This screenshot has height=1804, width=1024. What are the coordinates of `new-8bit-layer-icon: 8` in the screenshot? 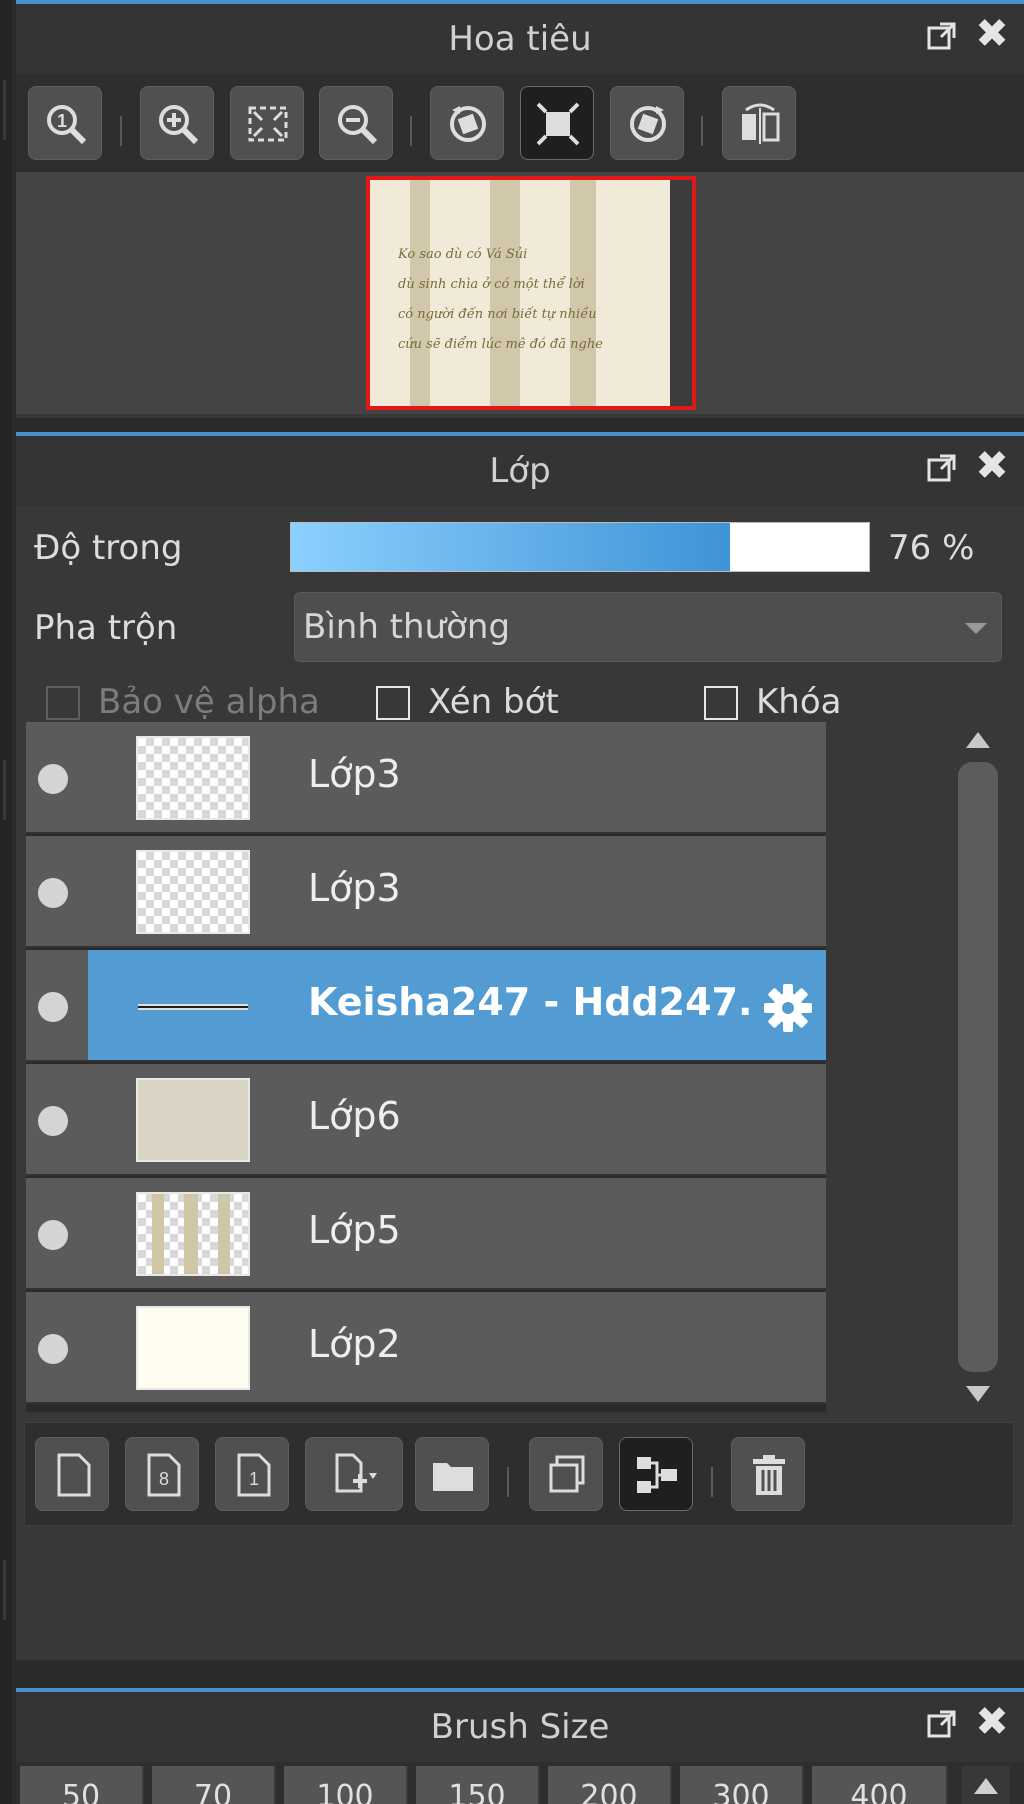 It's located at (164, 1475).